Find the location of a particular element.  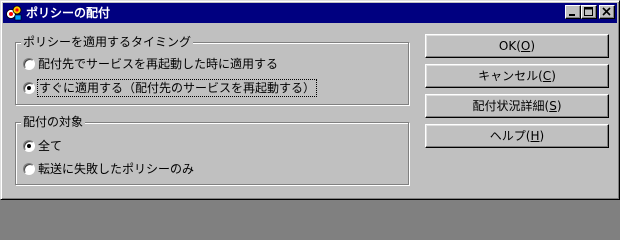

app-icon is located at coordinates (14, 13).